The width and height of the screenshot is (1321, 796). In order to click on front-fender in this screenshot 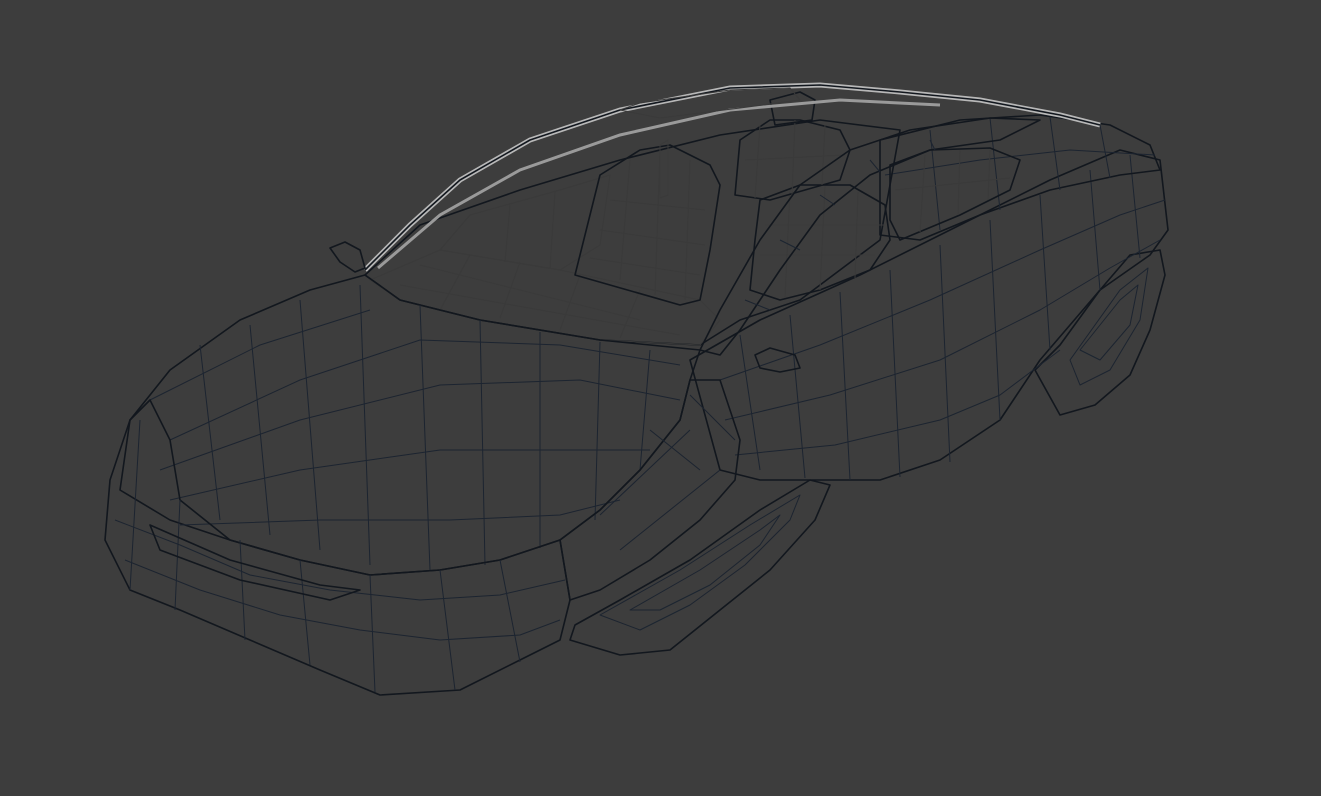, I will do `click(650, 490)`.